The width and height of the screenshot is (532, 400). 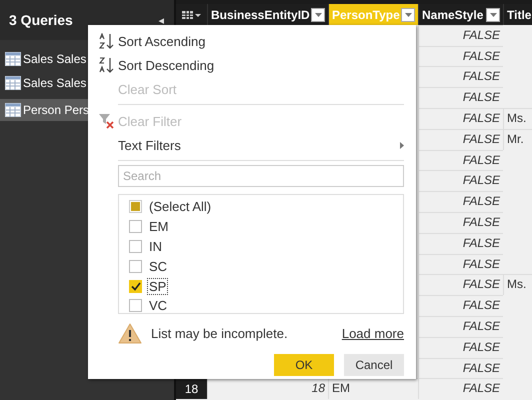 I want to click on value-label: VC, so click(x=158, y=305).